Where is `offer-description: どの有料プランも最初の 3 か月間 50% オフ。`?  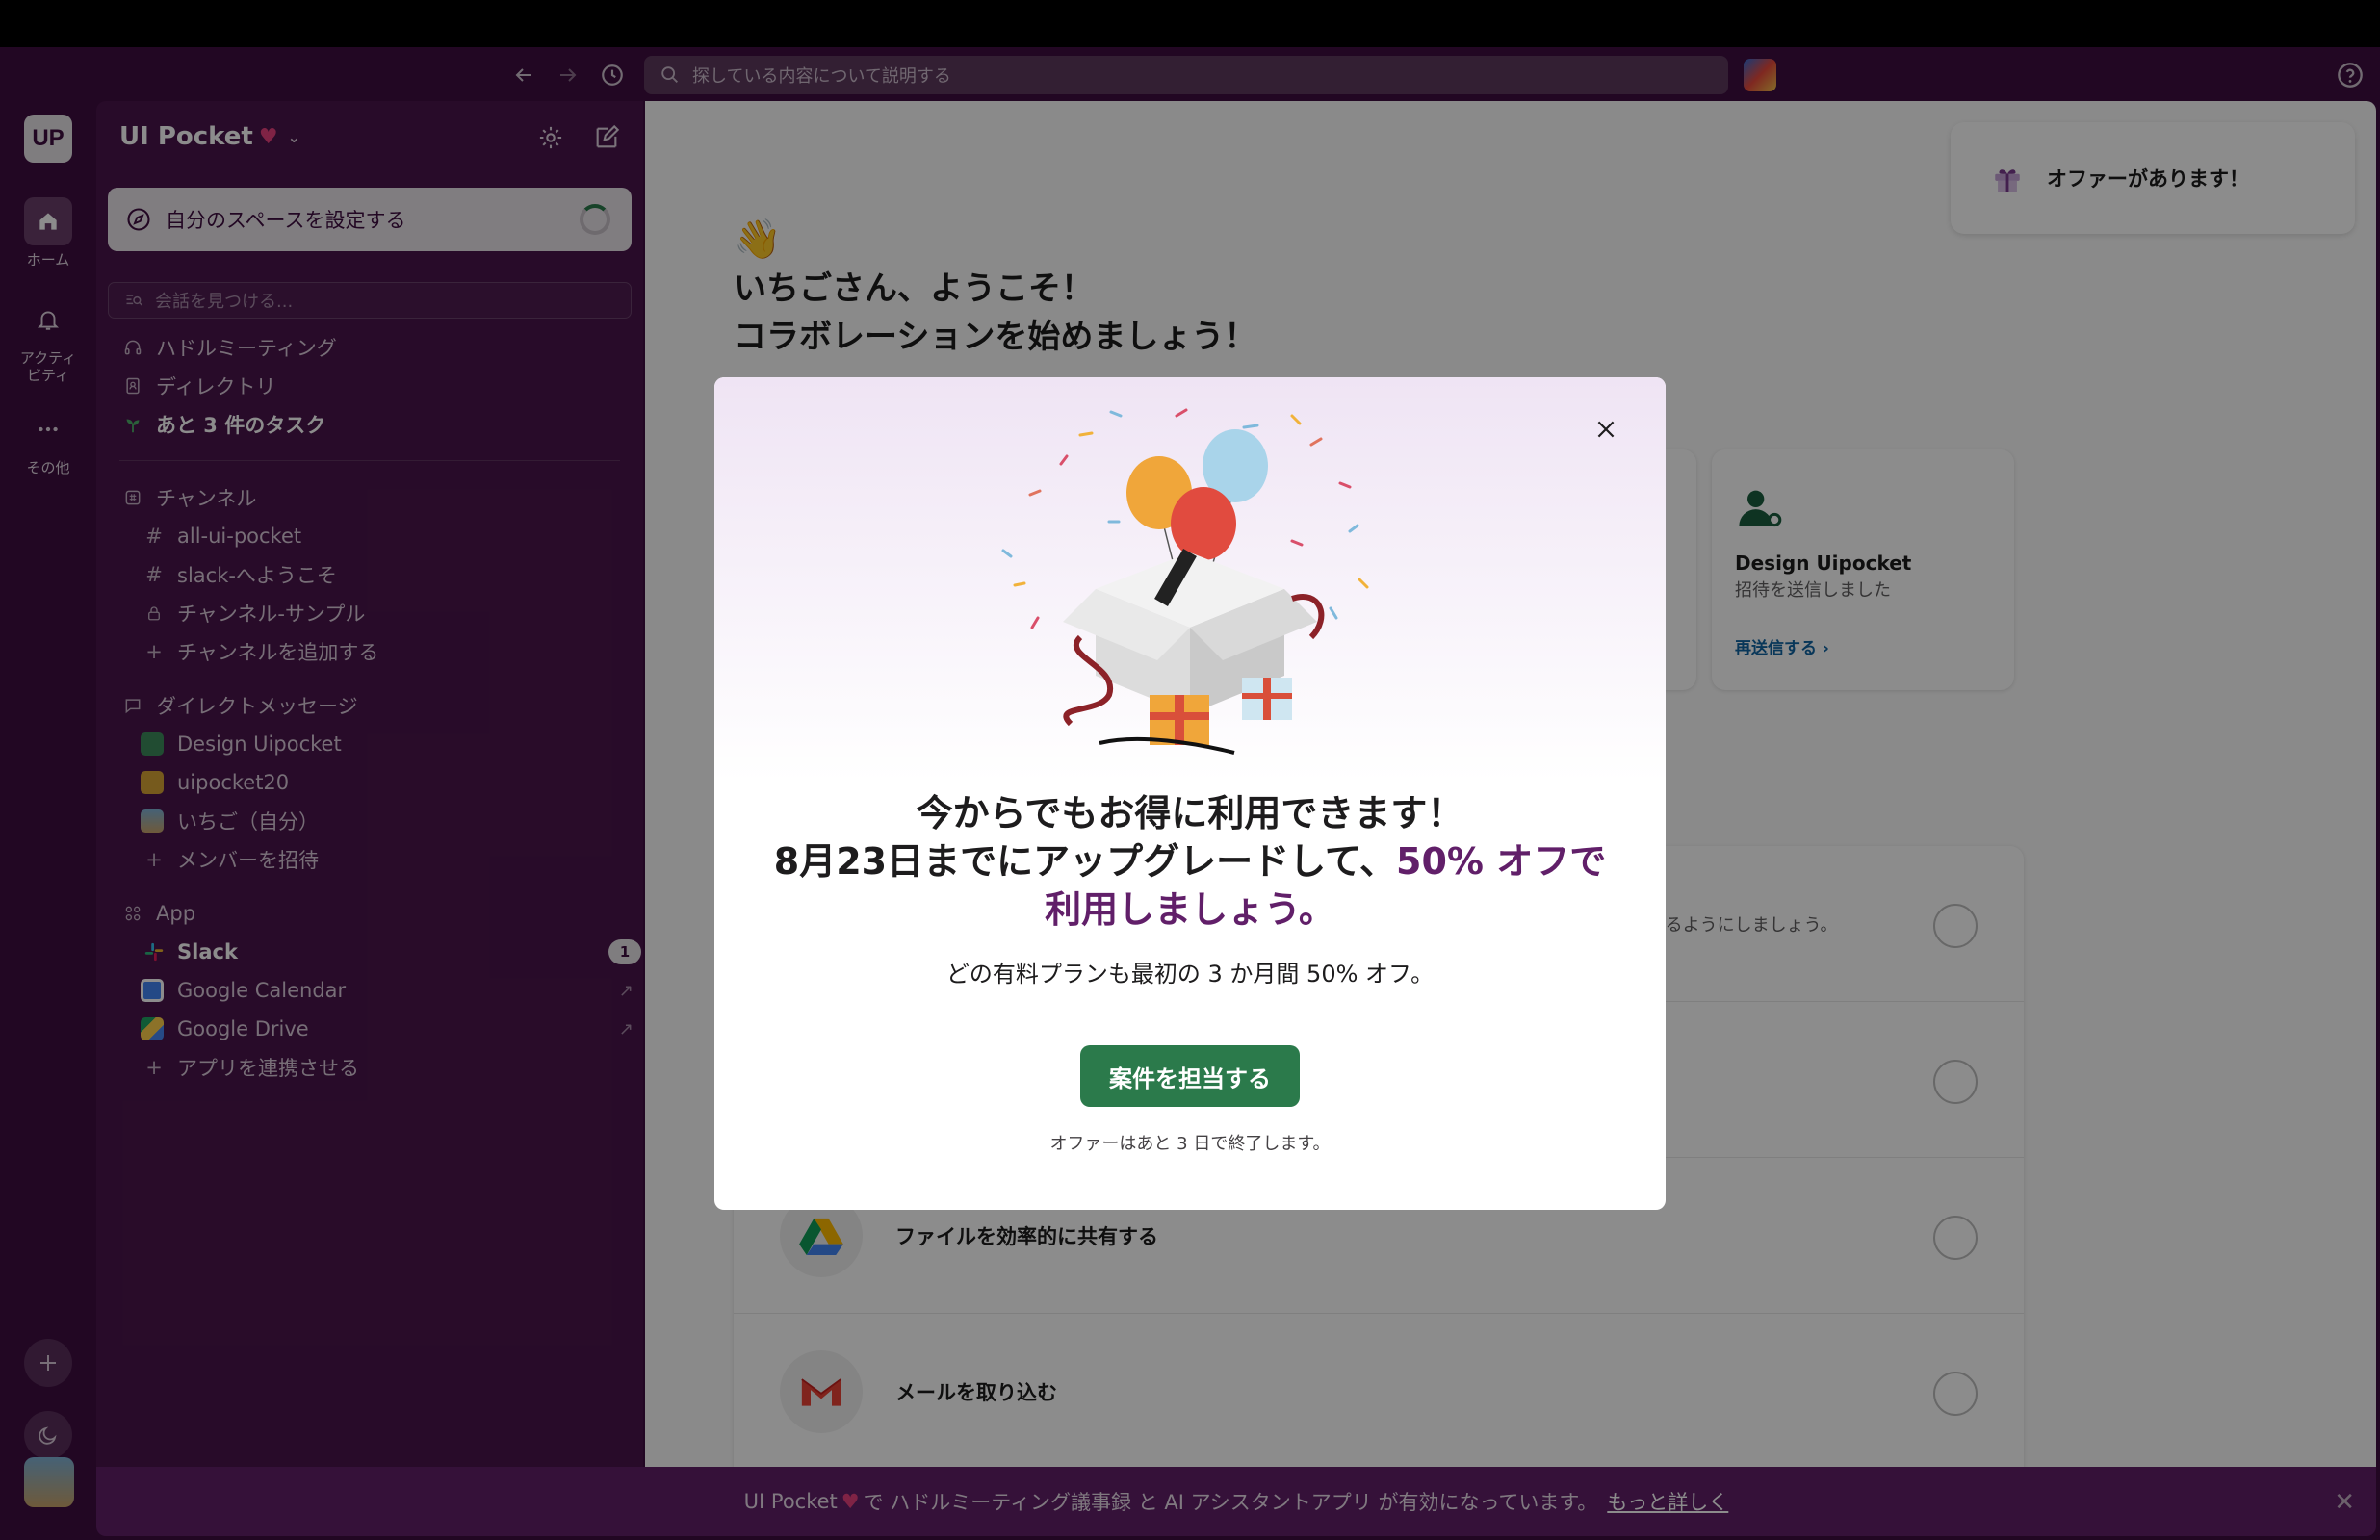
offer-description: どの有料プランも最初の 3 か月間 50% オフ。 is located at coordinates (1190, 974).